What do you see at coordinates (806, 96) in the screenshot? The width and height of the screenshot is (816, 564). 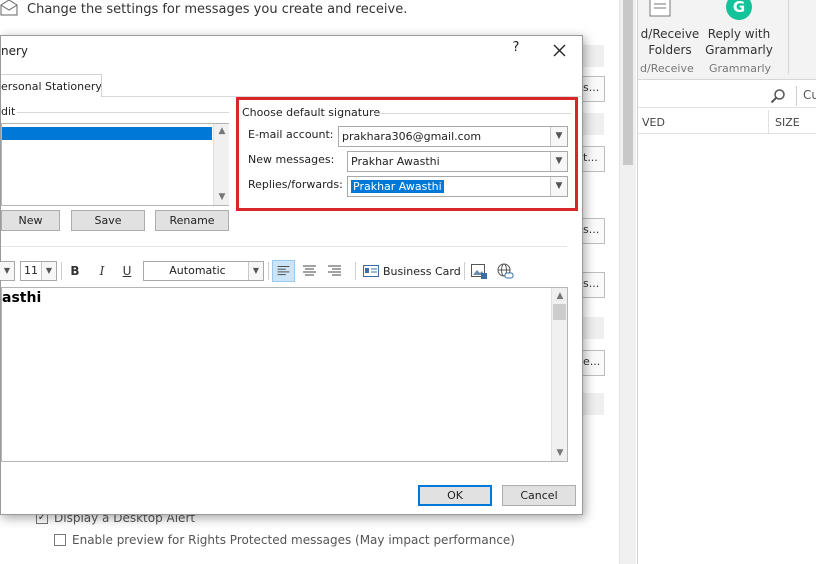 I see `search-scope-dropdown: Cu` at bounding box center [806, 96].